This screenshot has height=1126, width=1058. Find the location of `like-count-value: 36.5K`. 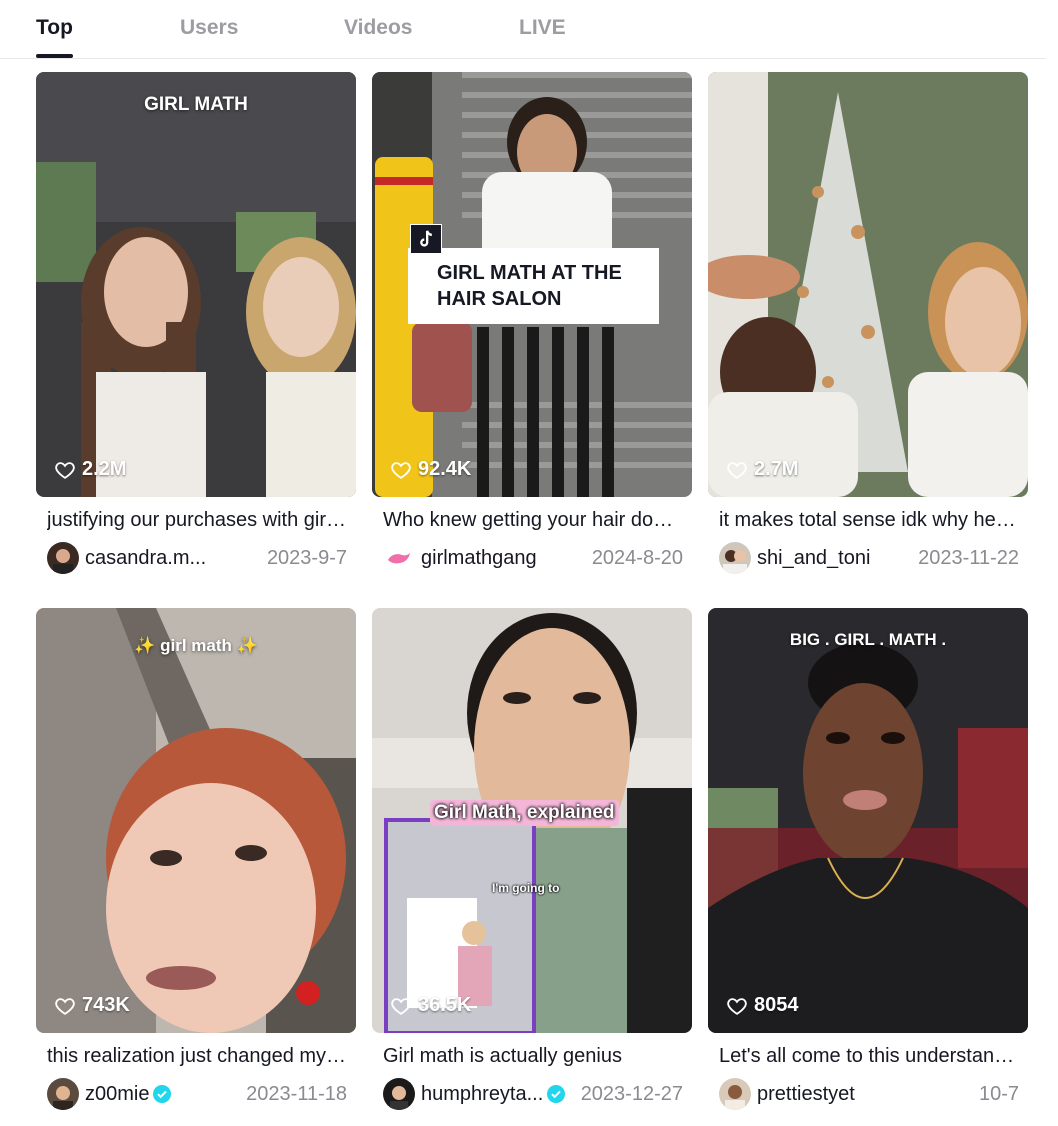

like-count-value: 36.5K is located at coordinates (445, 1005).